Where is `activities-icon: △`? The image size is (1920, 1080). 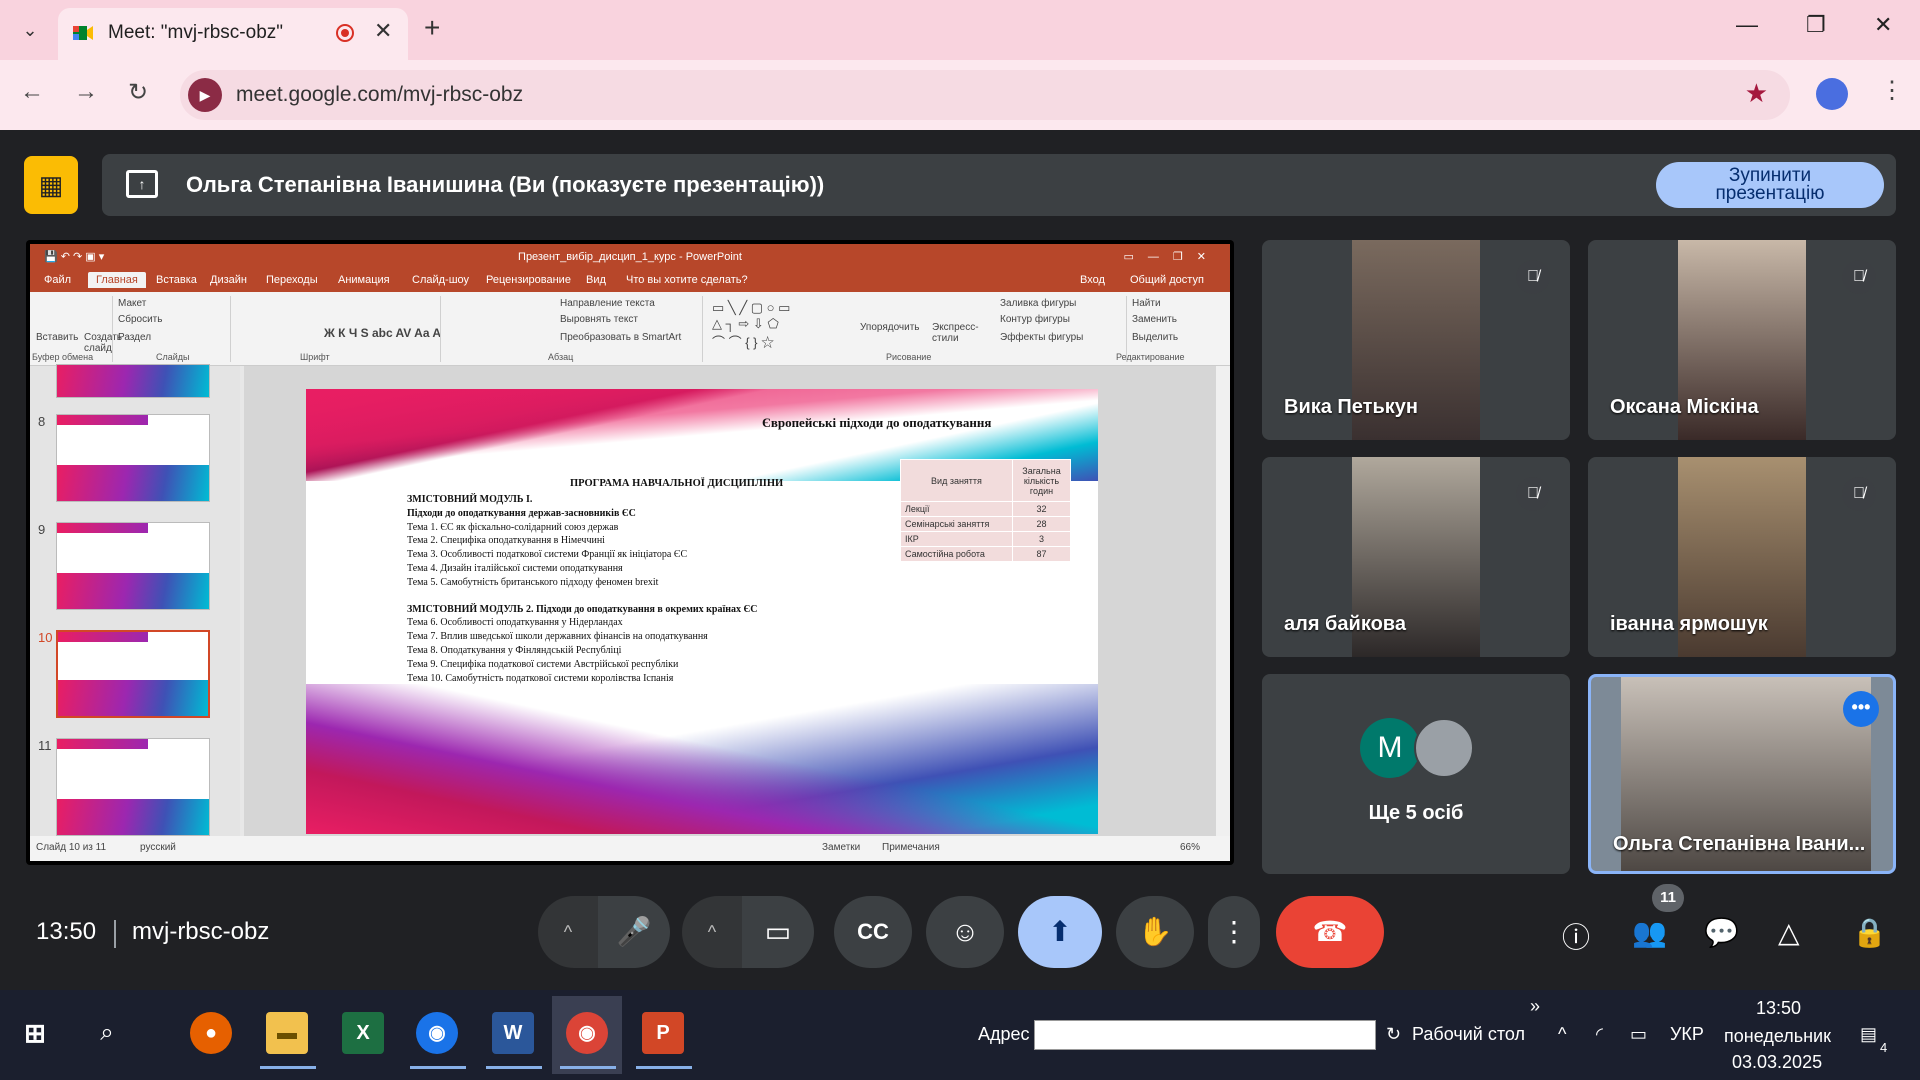 activities-icon: △ is located at coordinates (1789, 932).